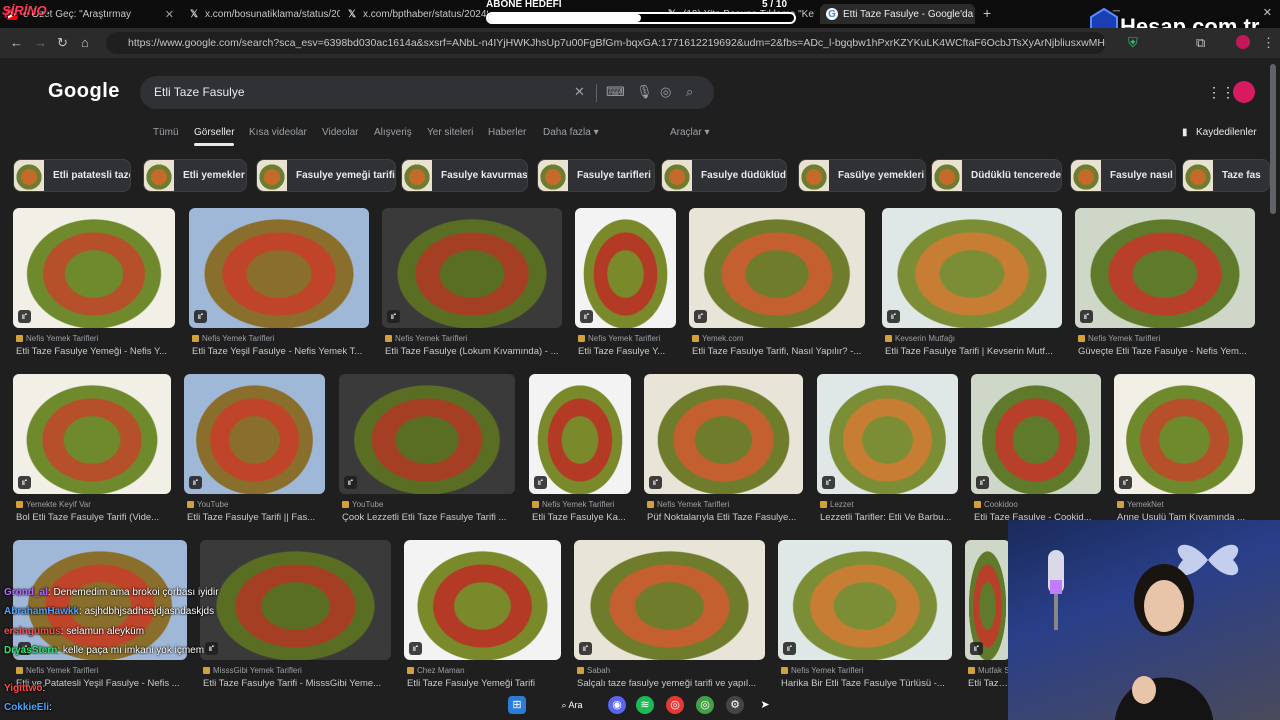  What do you see at coordinates (1267, 12) in the screenshot?
I see `close-window-icon: ✕` at bounding box center [1267, 12].